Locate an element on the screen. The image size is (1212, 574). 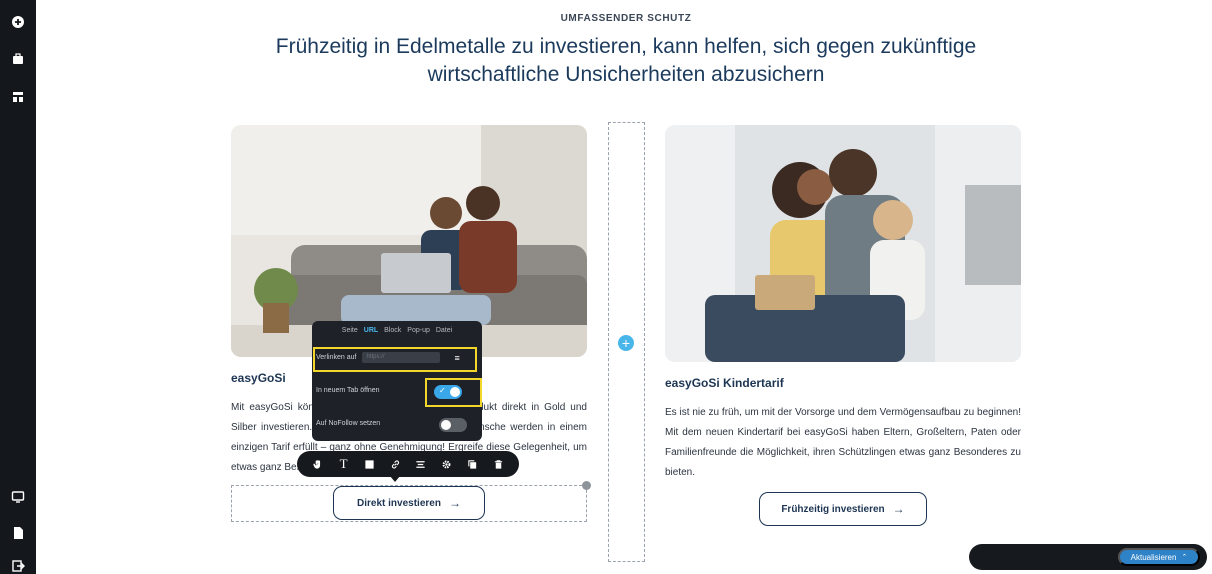
fruehzeitig-investieren-button: Frühzeitig investieren → is located at coordinates (843, 509).